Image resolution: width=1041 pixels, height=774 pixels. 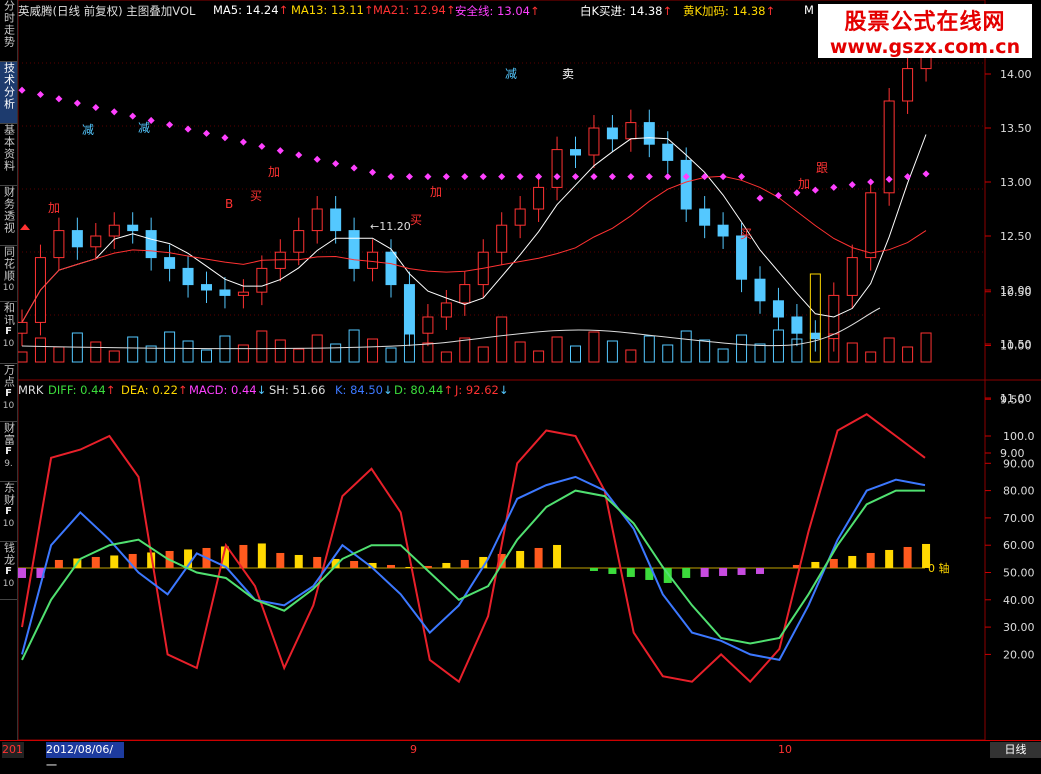 What do you see at coordinates (413, 749) in the screenshot?
I see `month-9-label: 9` at bounding box center [413, 749].